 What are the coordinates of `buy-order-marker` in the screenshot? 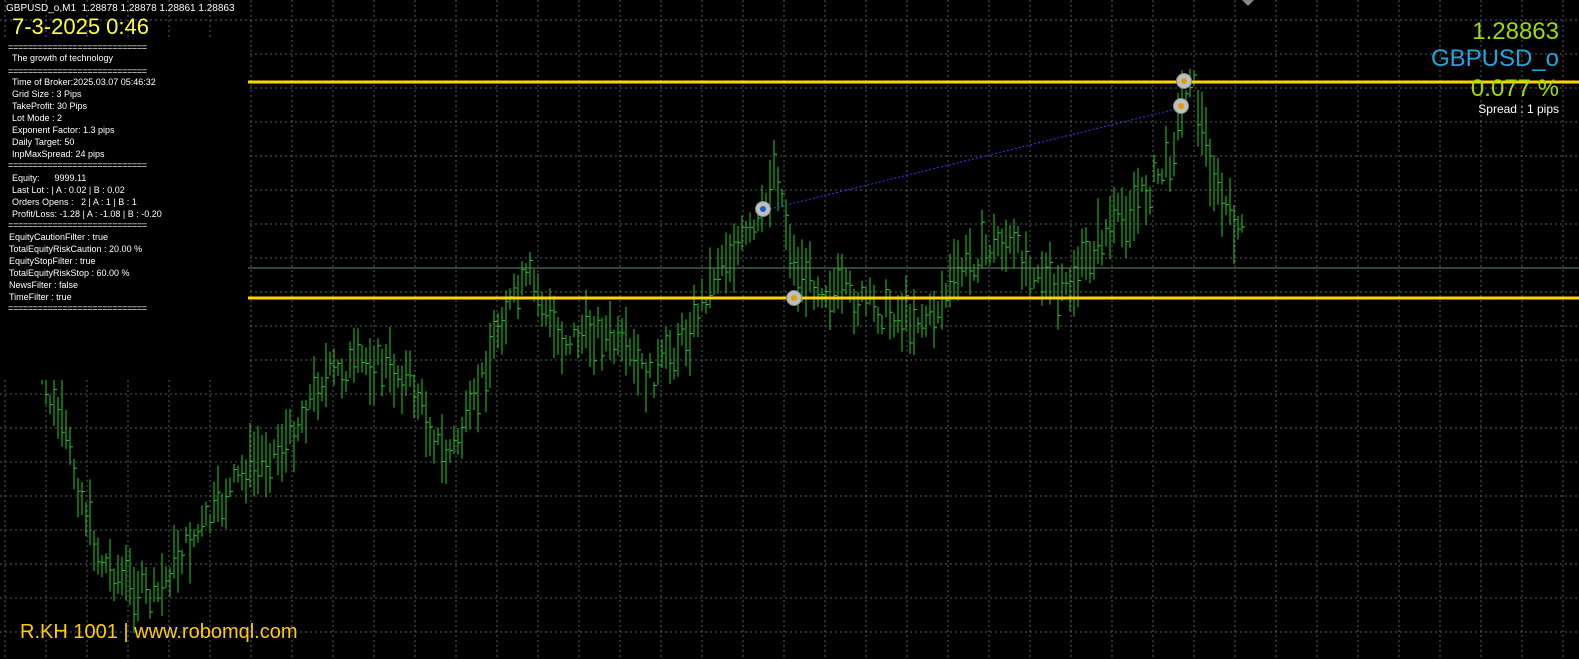 It's located at (763, 209).